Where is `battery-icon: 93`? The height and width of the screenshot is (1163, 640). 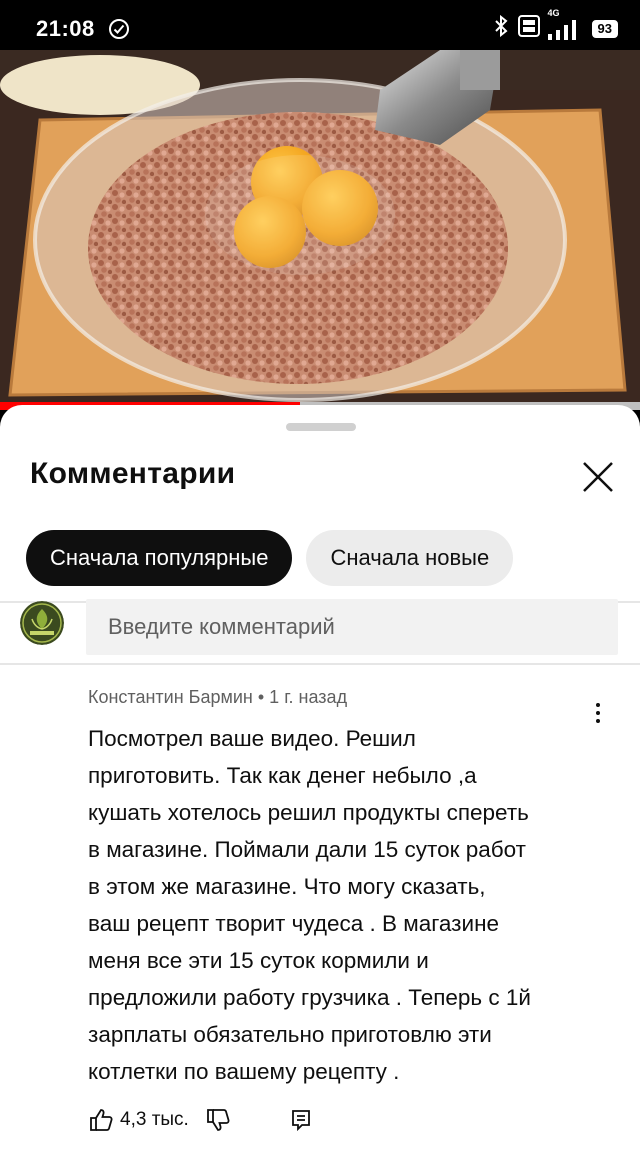
battery-icon: 93 is located at coordinates (604, 29).